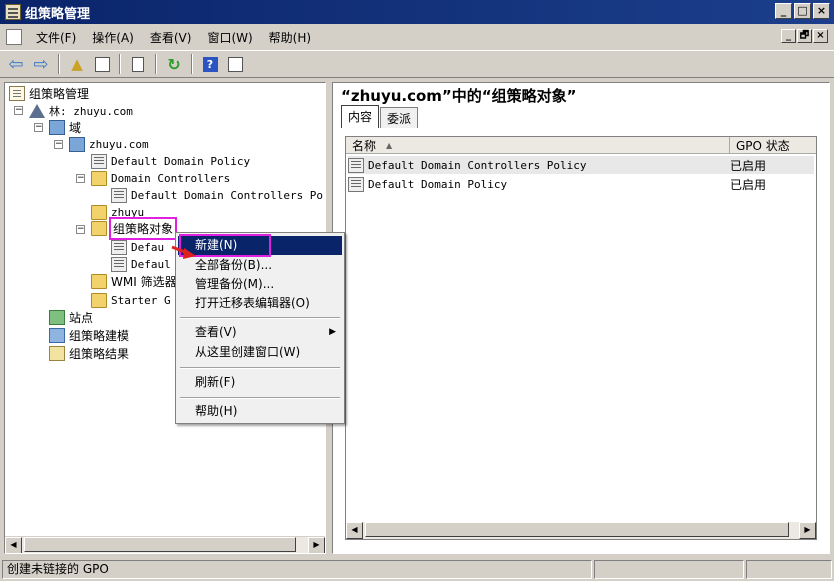 This screenshot has width=834, height=581. What do you see at coordinates (399, 117) in the screenshot?
I see `tab-delegation: 委派` at bounding box center [399, 117].